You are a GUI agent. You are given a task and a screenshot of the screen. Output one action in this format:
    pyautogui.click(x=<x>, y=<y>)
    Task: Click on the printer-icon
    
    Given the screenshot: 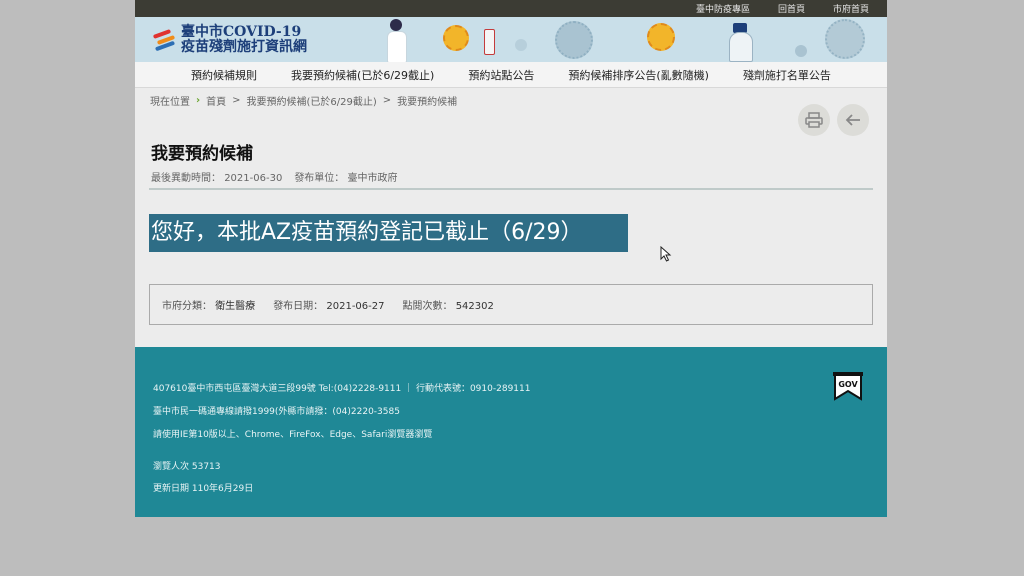 What is the action you would take?
    pyautogui.click(x=814, y=120)
    